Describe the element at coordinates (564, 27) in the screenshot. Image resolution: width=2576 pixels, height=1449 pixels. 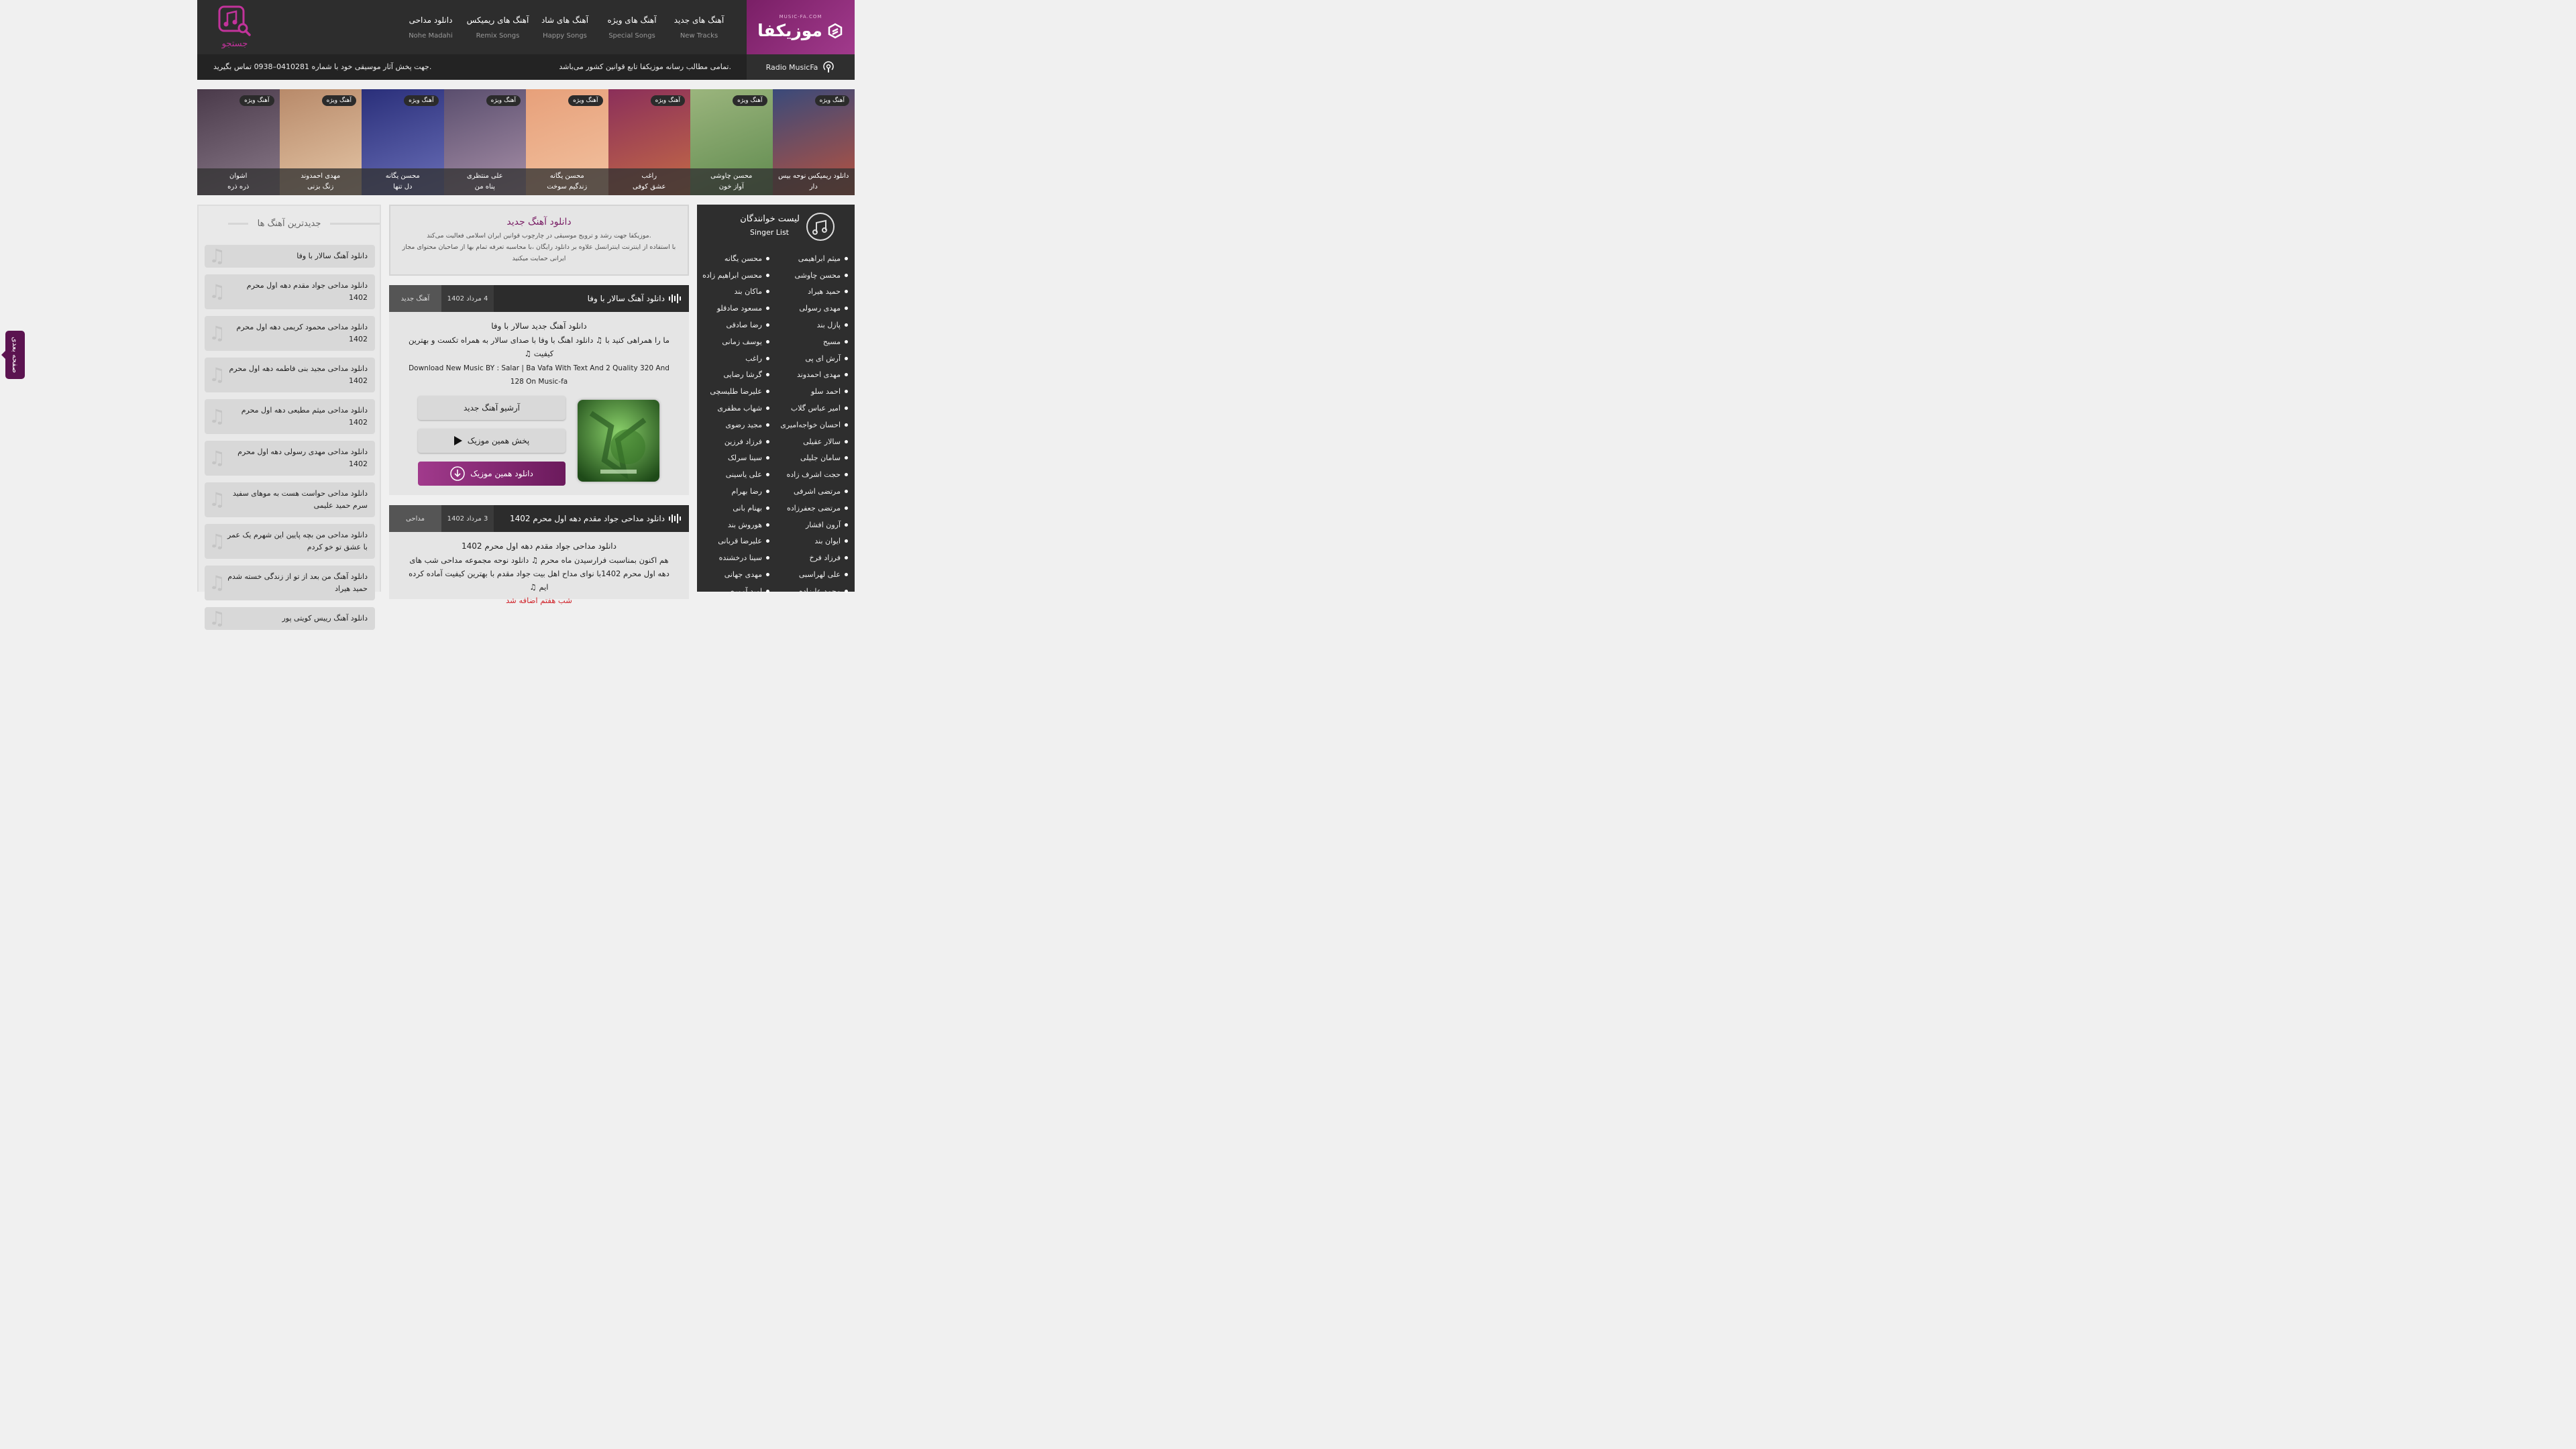
I see `nav-happy-songs: آهنگ های شاد Happy Songs` at that location.